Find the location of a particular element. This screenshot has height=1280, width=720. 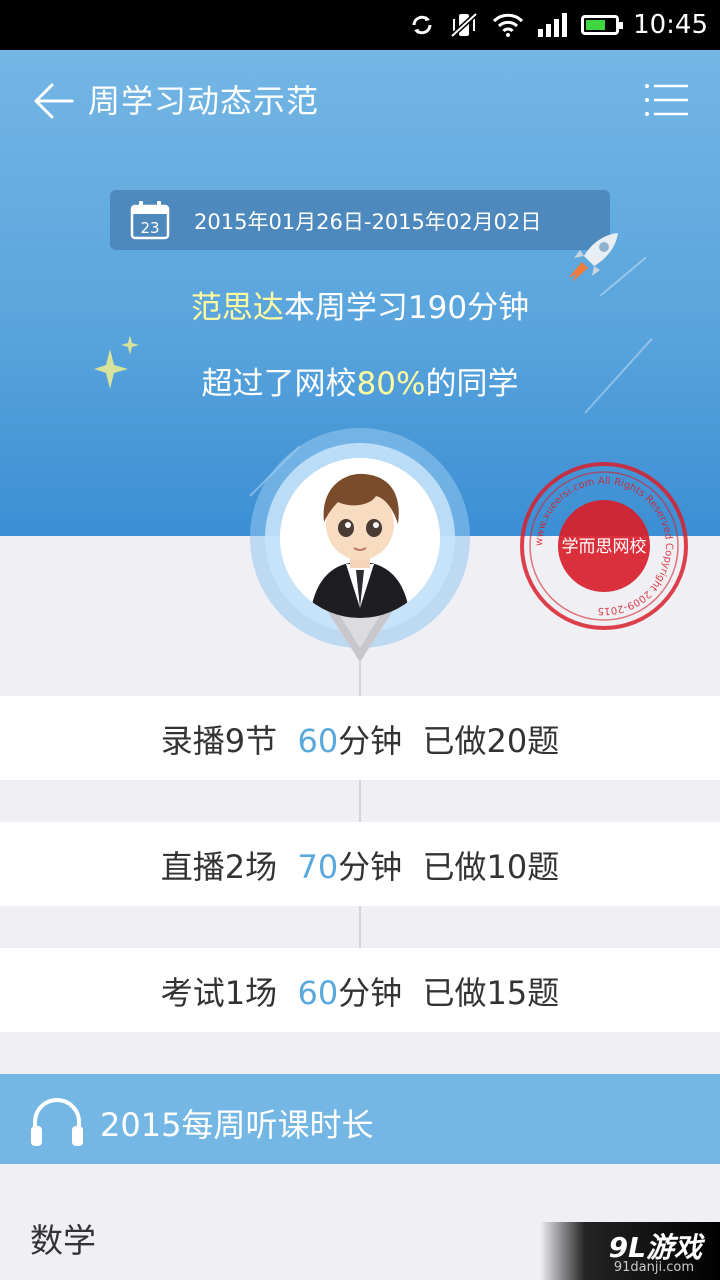

status-icons: 10:45 is located at coordinates (558, 25).